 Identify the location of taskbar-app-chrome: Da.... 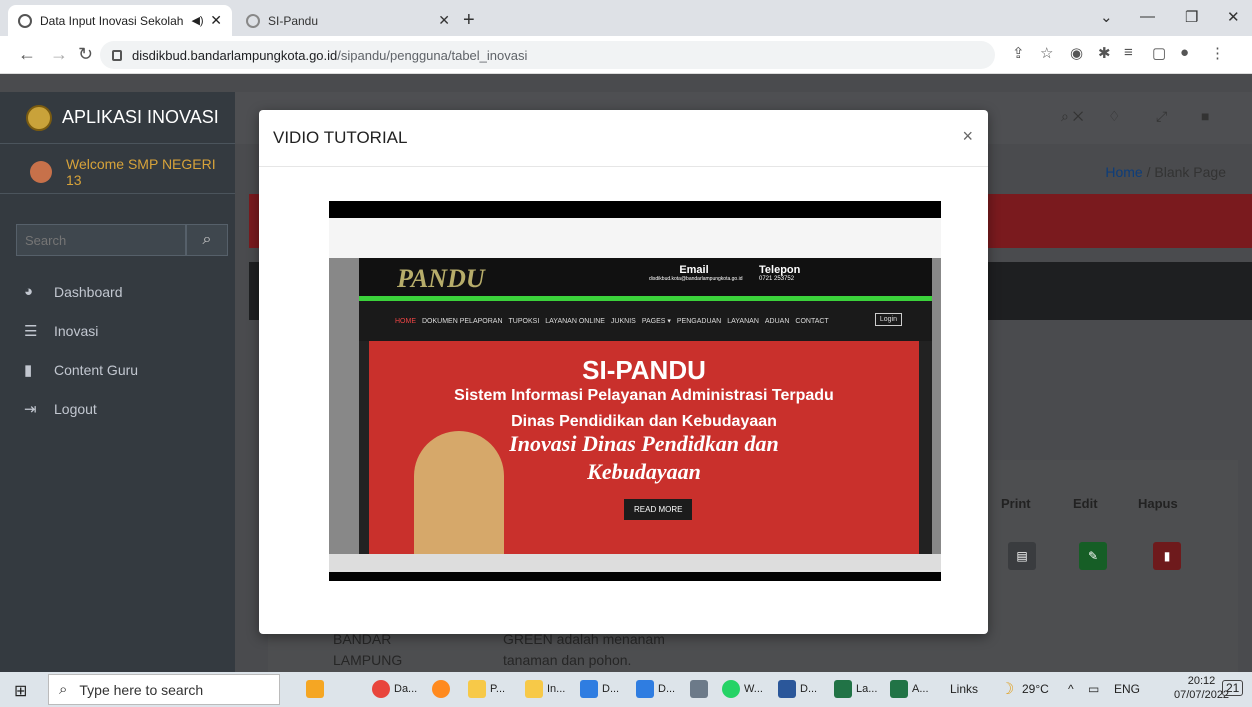
(394, 689).